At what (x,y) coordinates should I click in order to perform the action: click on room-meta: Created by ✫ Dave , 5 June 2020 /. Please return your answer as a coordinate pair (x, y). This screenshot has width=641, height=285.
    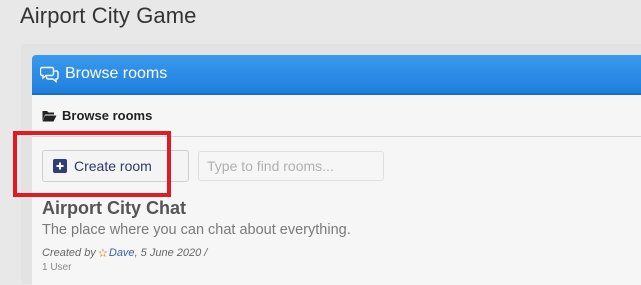
    Looking at the image, I should click on (124, 253).